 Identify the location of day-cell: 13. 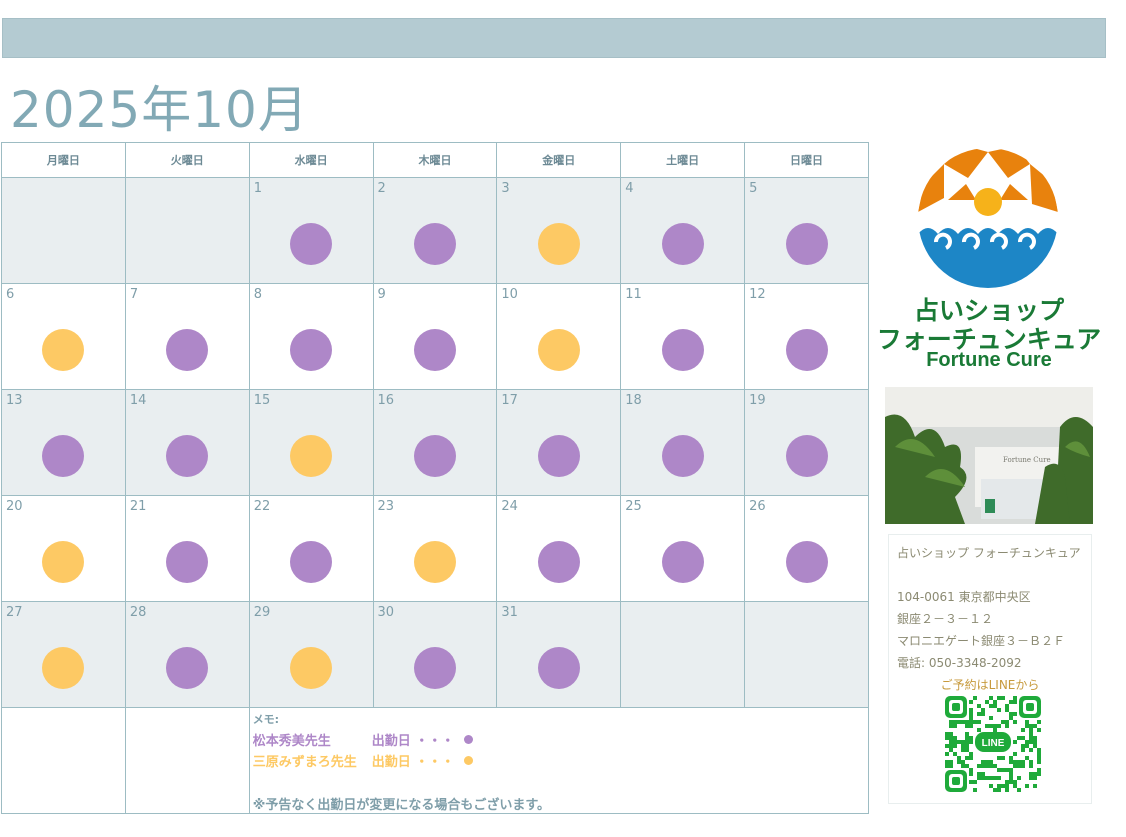
(63, 442).